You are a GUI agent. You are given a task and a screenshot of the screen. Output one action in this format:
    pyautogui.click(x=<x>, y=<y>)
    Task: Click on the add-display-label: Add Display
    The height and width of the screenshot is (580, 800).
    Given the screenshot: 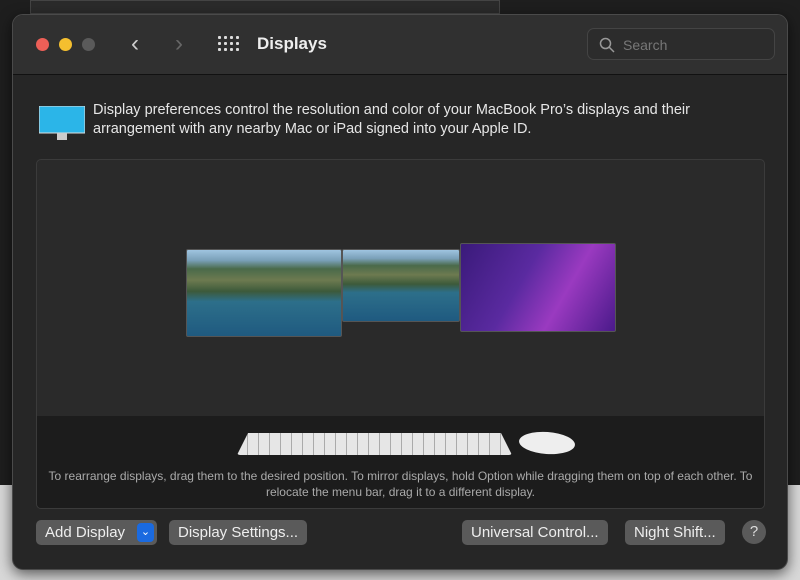 What is the action you would take?
    pyautogui.click(x=85, y=532)
    